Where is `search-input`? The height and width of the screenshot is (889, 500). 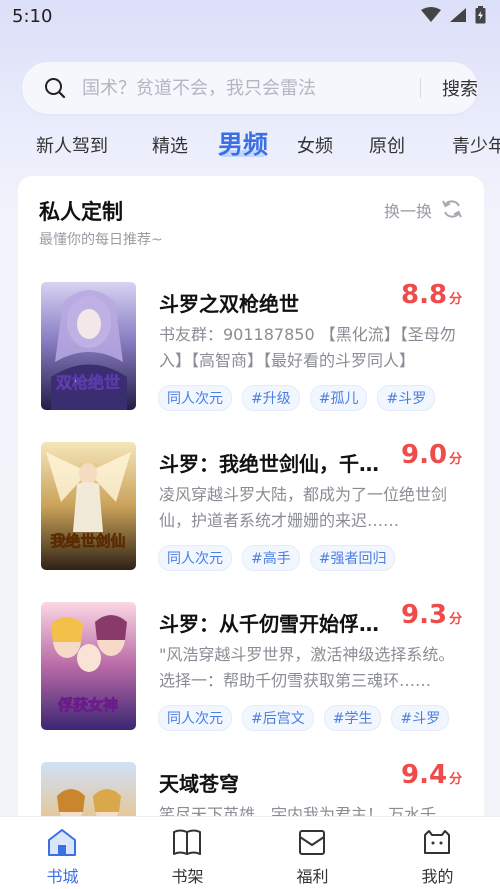
search-input is located at coordinates (242, 88).